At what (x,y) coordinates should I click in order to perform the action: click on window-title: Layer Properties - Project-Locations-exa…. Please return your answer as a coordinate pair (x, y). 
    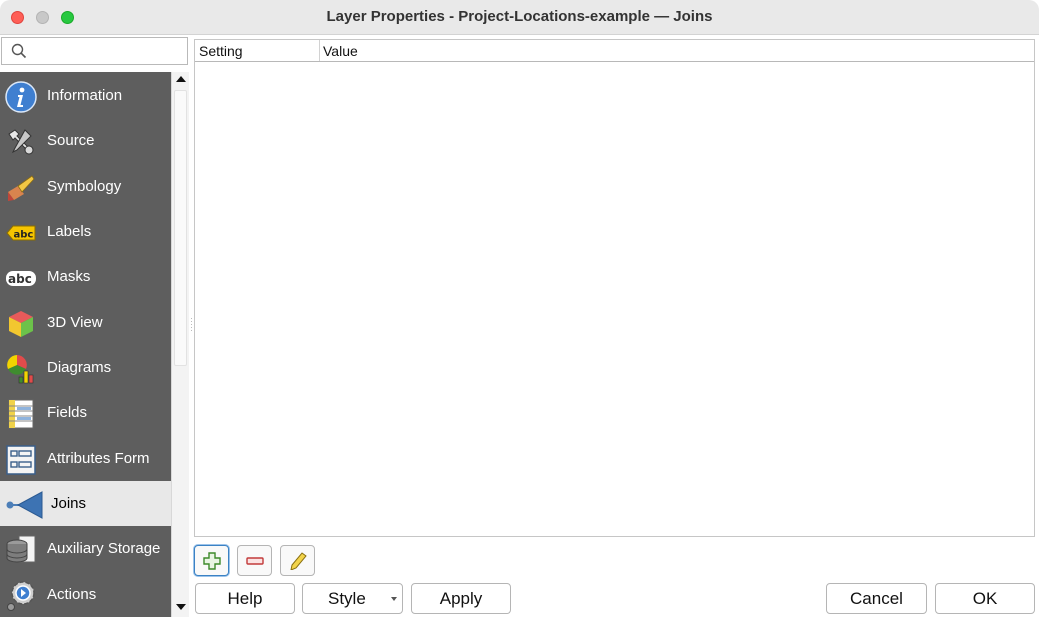
    Looking at the image, I should click on (519, 16).